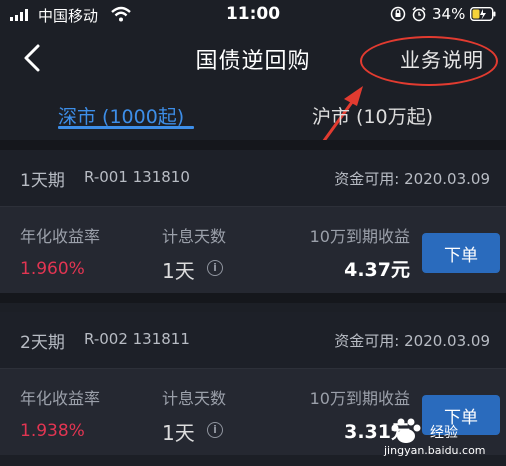  Describe the element at coordinates (52, 269) in the screenshot. I see `annual-rate: 1.960%` at that location.